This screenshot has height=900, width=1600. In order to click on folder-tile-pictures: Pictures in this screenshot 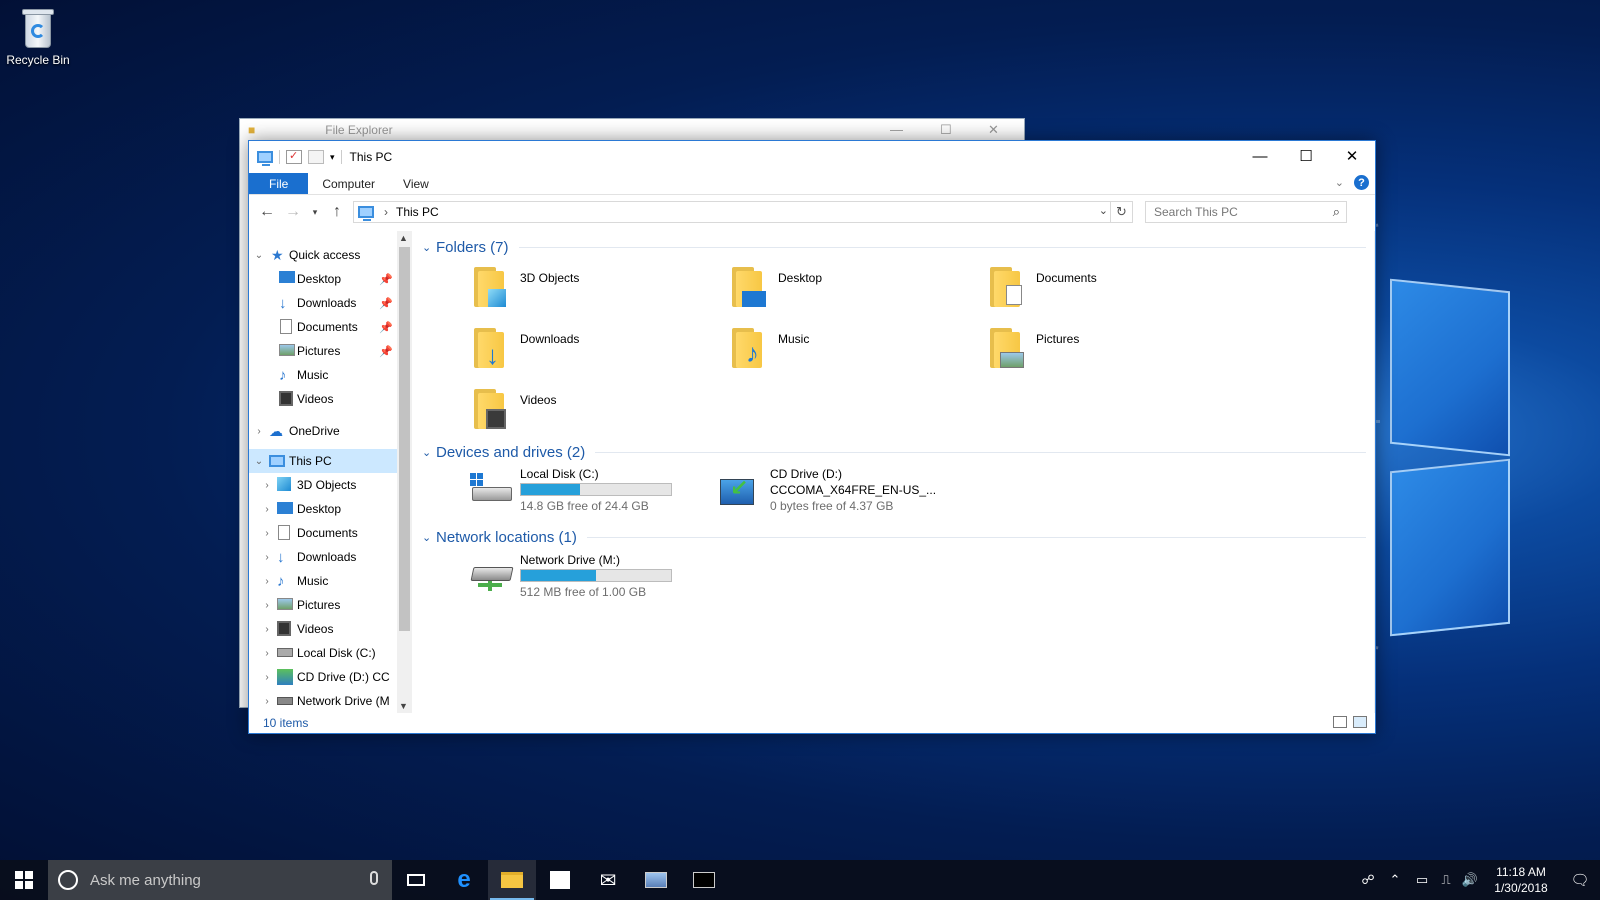, I will do `click(1108, 352)`.